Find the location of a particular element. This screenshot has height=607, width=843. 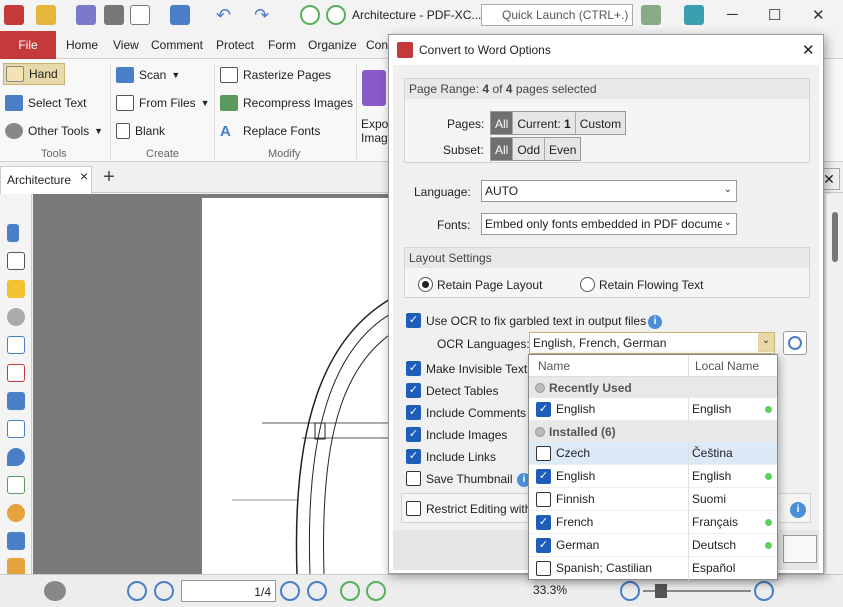

subset-segmented-control: All Odd Even is located at coordinates (536, 149).